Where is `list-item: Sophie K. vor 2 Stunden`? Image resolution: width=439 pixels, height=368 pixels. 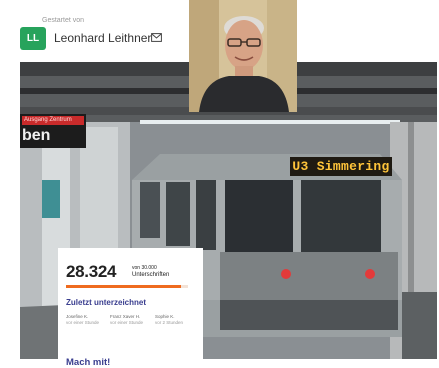 list-item: Sophie K. vor 2 Stunden is located at coordinates (169, 319).